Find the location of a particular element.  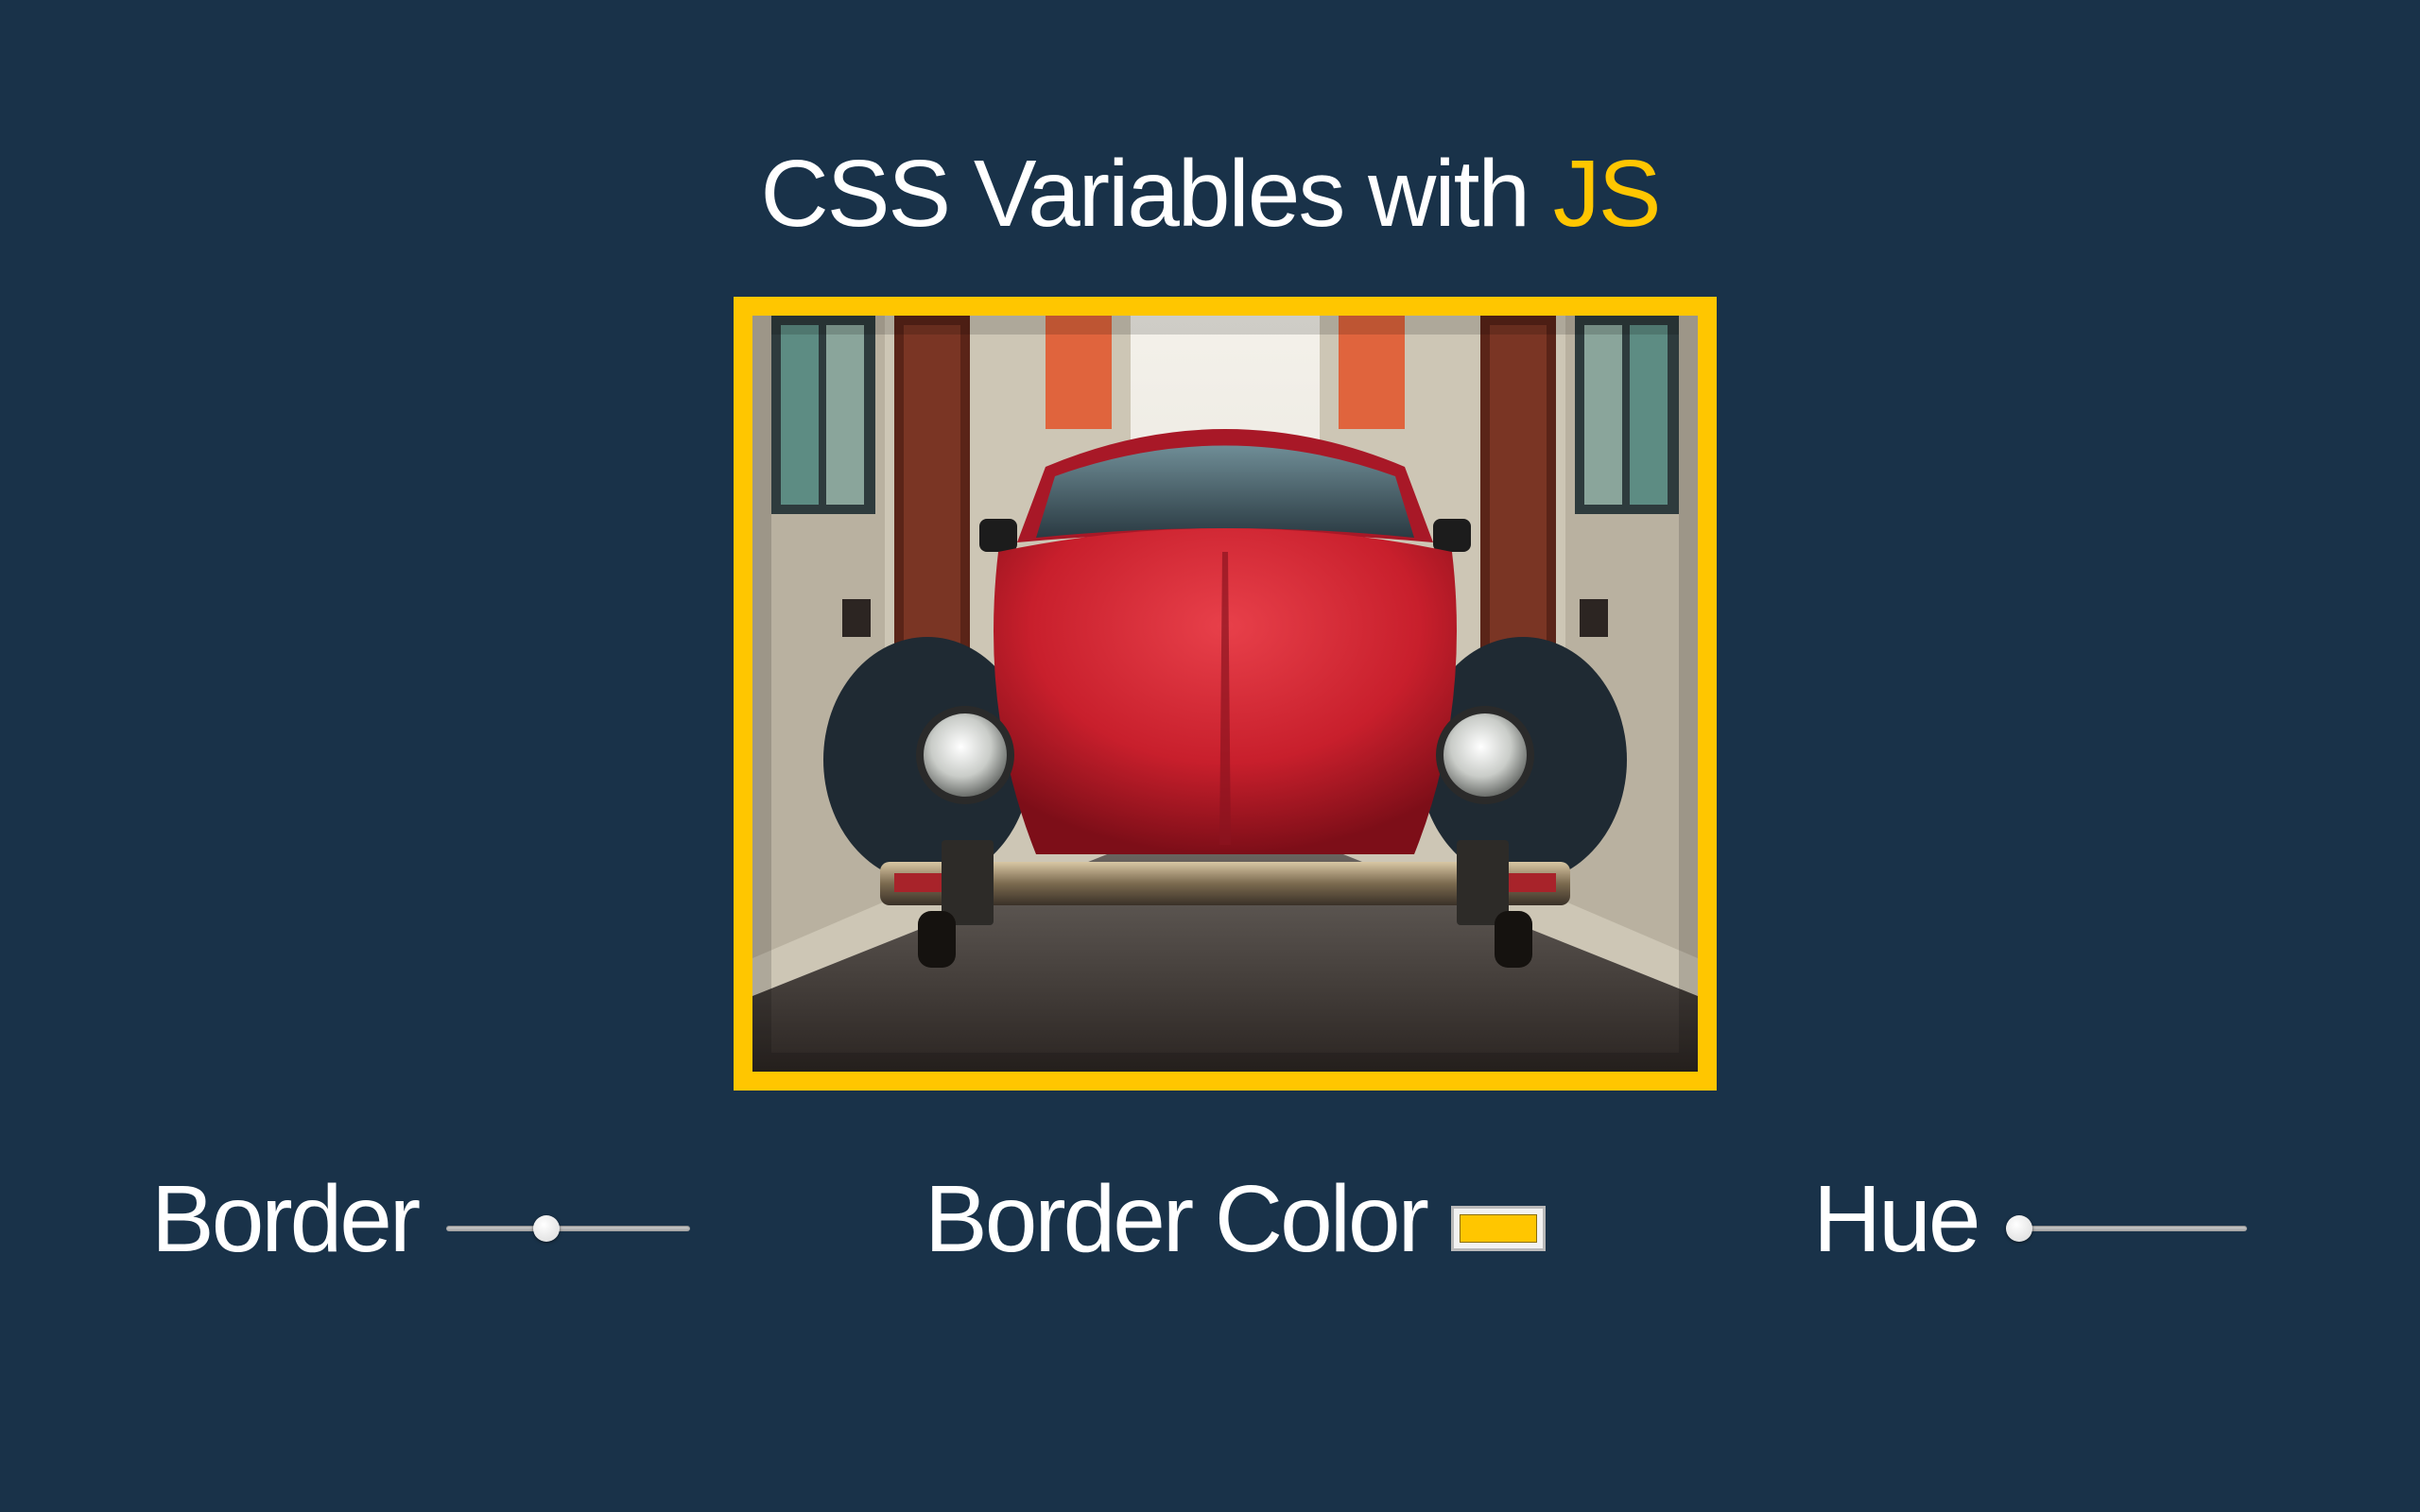

border-color-label: Border Color is located at coordinates (1177, 1219).